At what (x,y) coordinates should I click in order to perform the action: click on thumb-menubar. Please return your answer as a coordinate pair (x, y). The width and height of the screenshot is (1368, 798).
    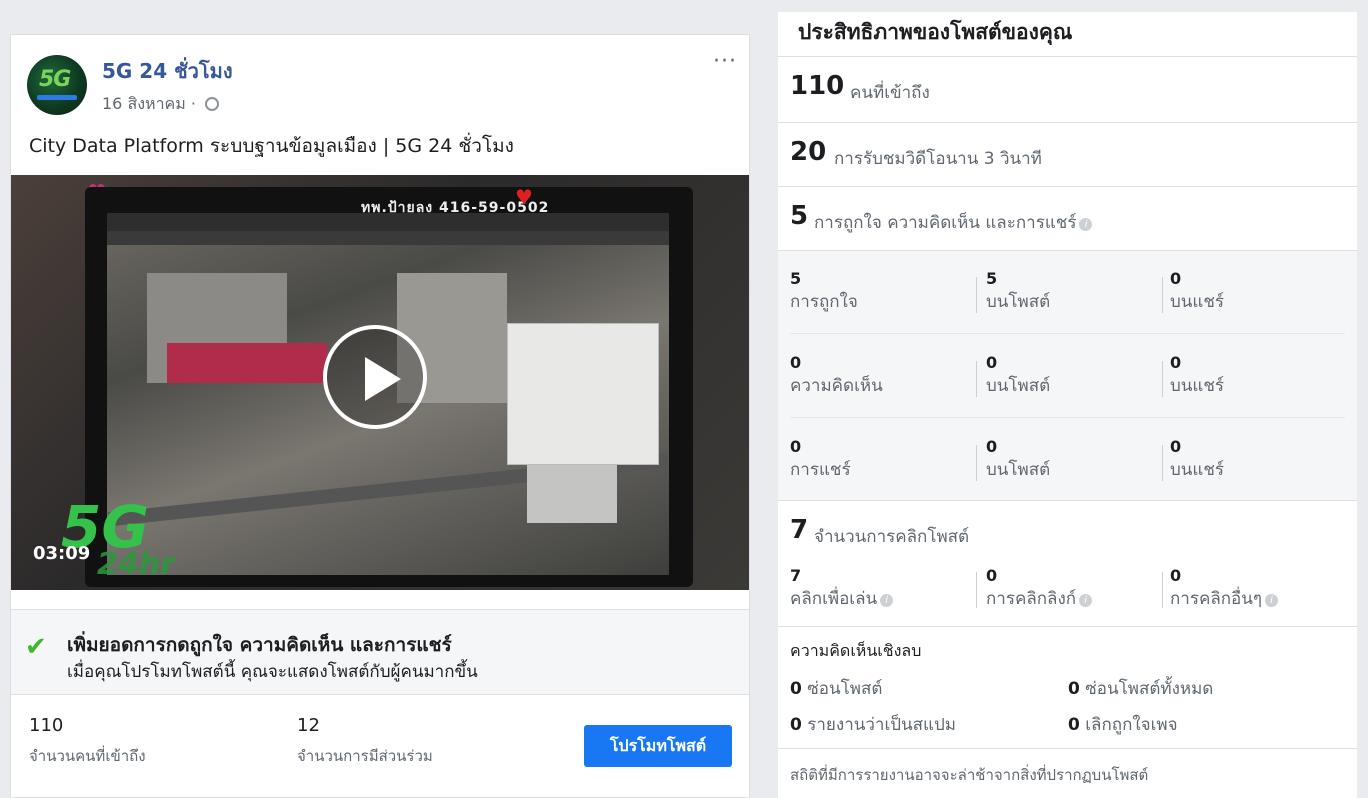
    Looking at the image, I should click on (388, 222).